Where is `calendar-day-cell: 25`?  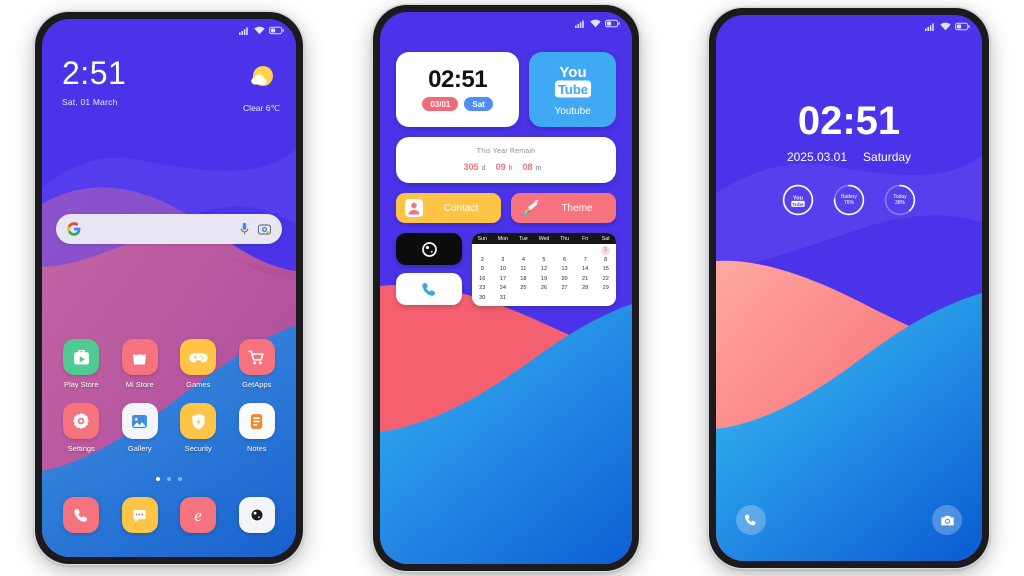
calendar-day-cell: 25 is located at coordinates (523, 289).